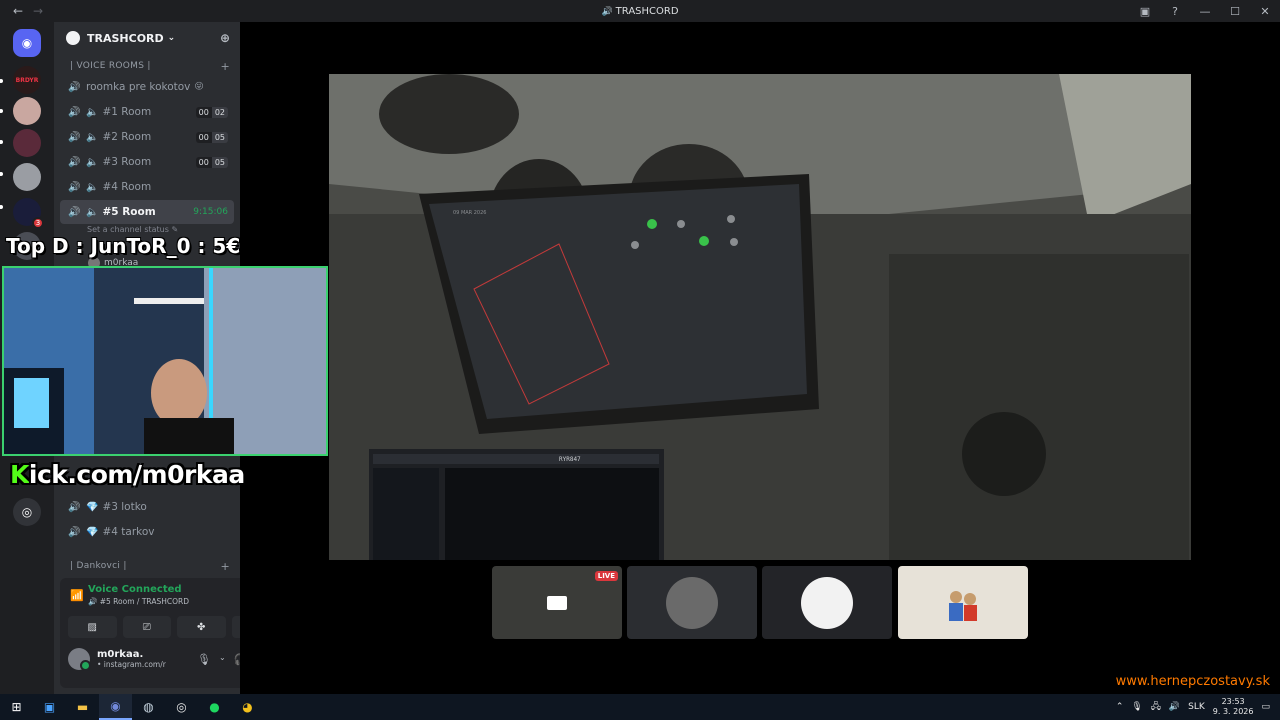 The image size is (1280, 720). What do you see at coordinates (49, 707) in the screenshot?
I see `explorer-icon: ▣` at bounding box center [49, 707].